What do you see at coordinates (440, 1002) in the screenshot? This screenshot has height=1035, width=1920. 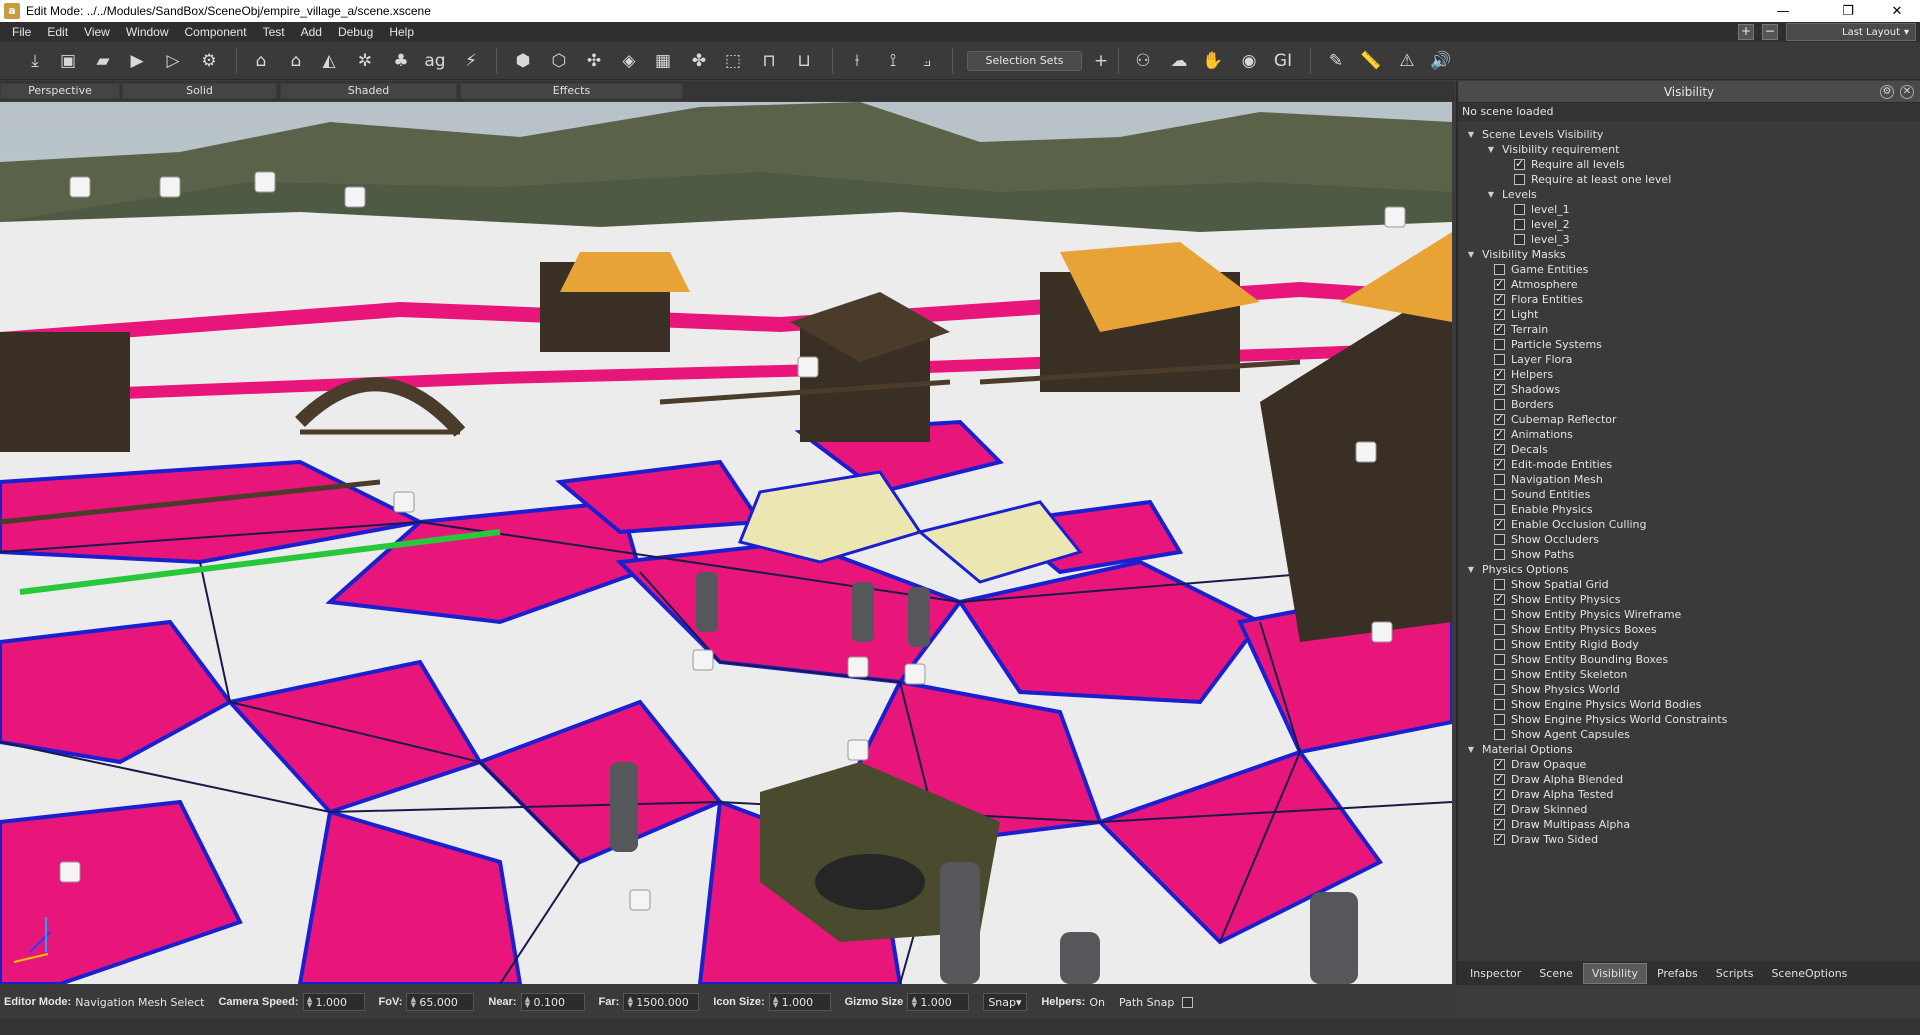 I see `fov-field: ▲ ▼ 65.000` at bounding box center [440, 1002].